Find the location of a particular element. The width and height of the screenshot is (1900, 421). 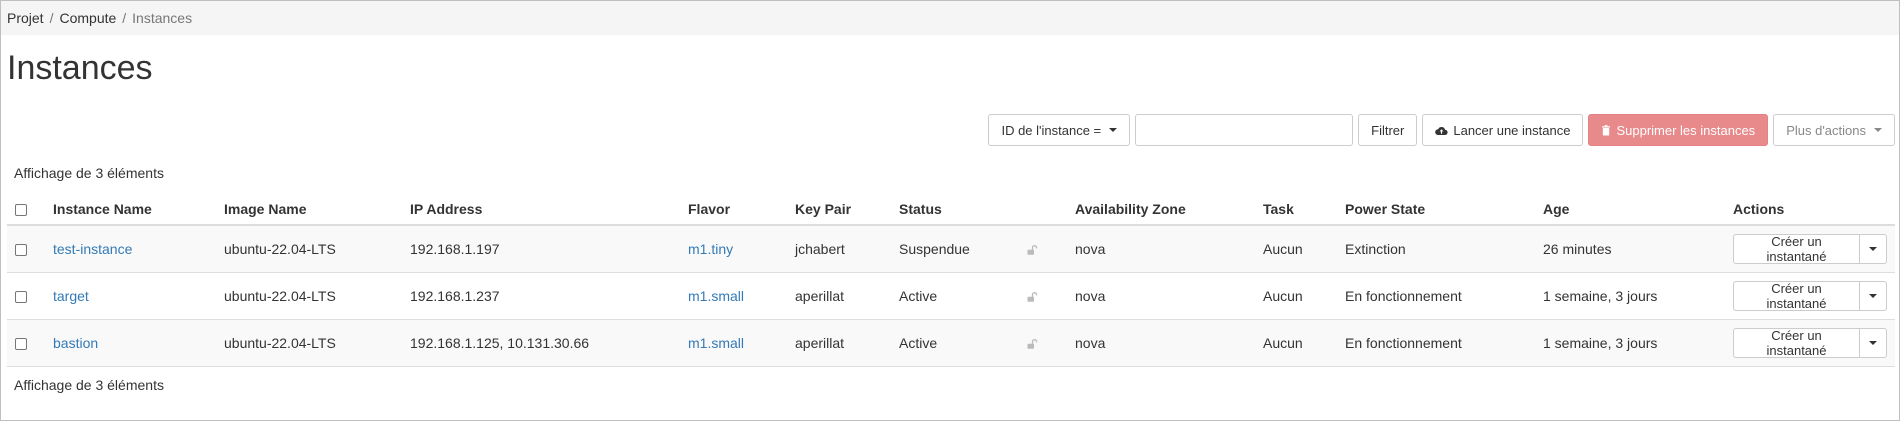

more-actions-button: Plus d'actions is located at coordinates (1834, 130).